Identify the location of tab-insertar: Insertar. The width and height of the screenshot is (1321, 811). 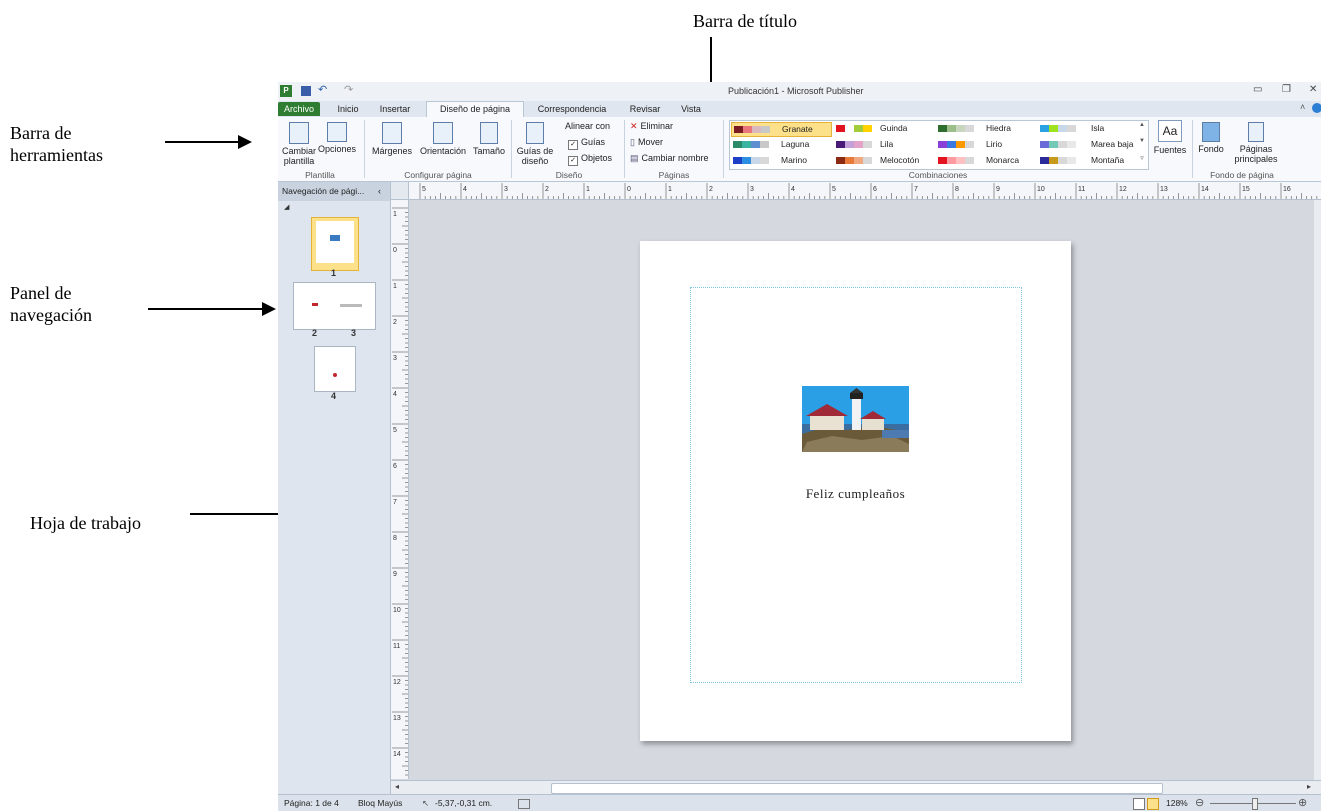
(395, 109).